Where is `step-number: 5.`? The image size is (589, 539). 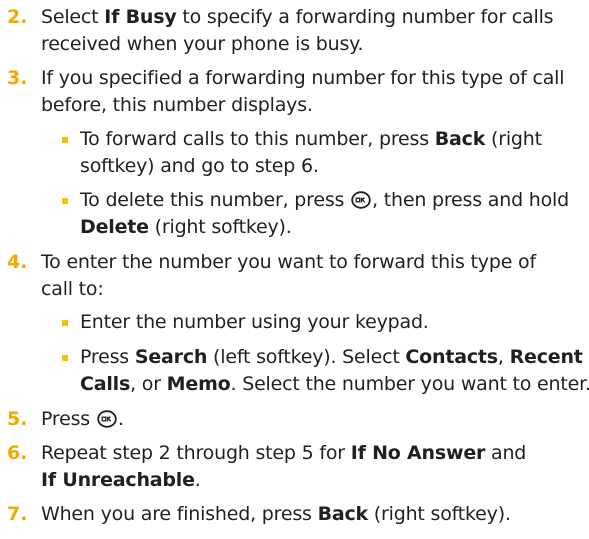
step-number: 5. is located at coordinates (17, 419).